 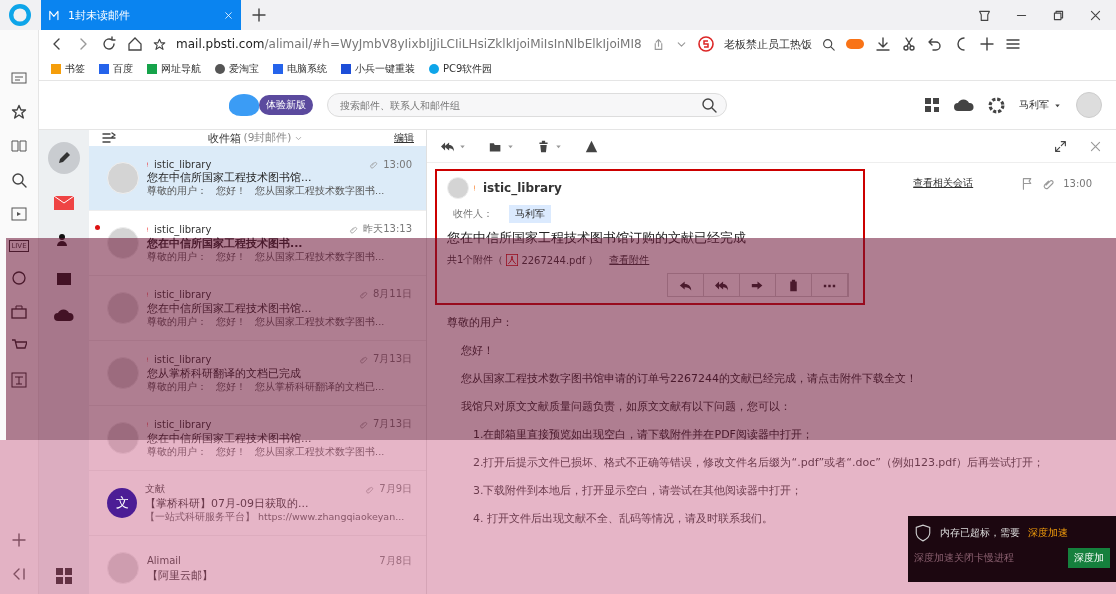 I want to click on new-version-badge: 体验新版, so click(x=286, y=105).